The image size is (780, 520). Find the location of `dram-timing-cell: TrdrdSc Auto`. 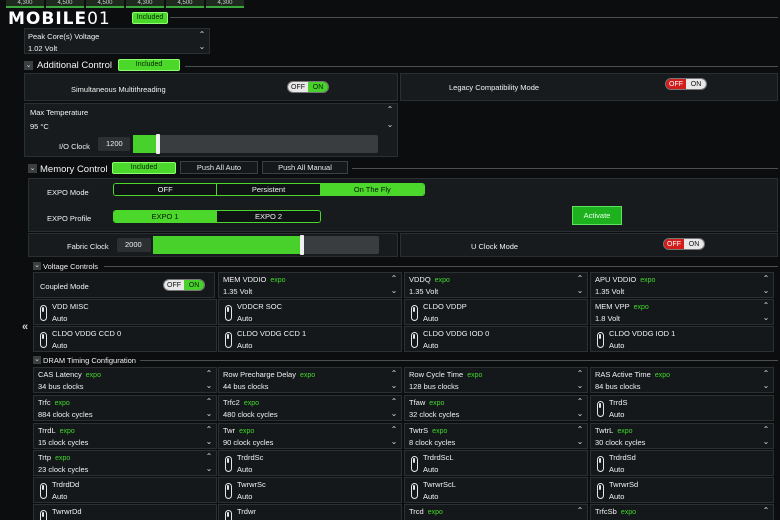

dram-timing-cell: TrdrdSc Auto is located at coordinates (310, 463).